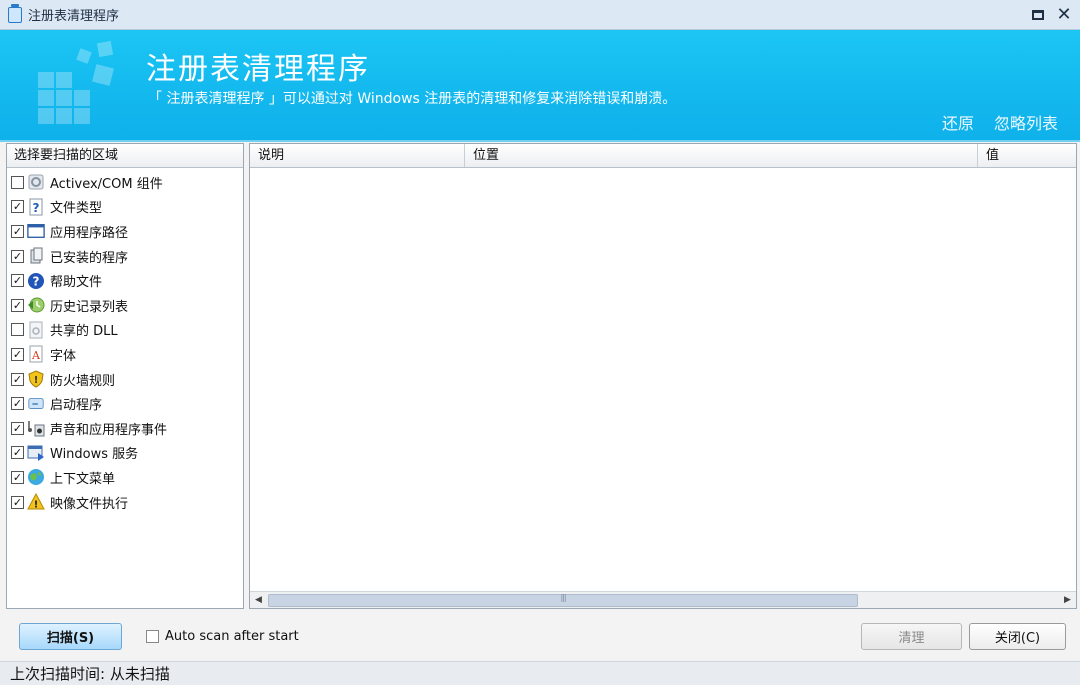  Describe the element at coordinates (36, 404) in the screenshot. I see `startup-icon` at that location.